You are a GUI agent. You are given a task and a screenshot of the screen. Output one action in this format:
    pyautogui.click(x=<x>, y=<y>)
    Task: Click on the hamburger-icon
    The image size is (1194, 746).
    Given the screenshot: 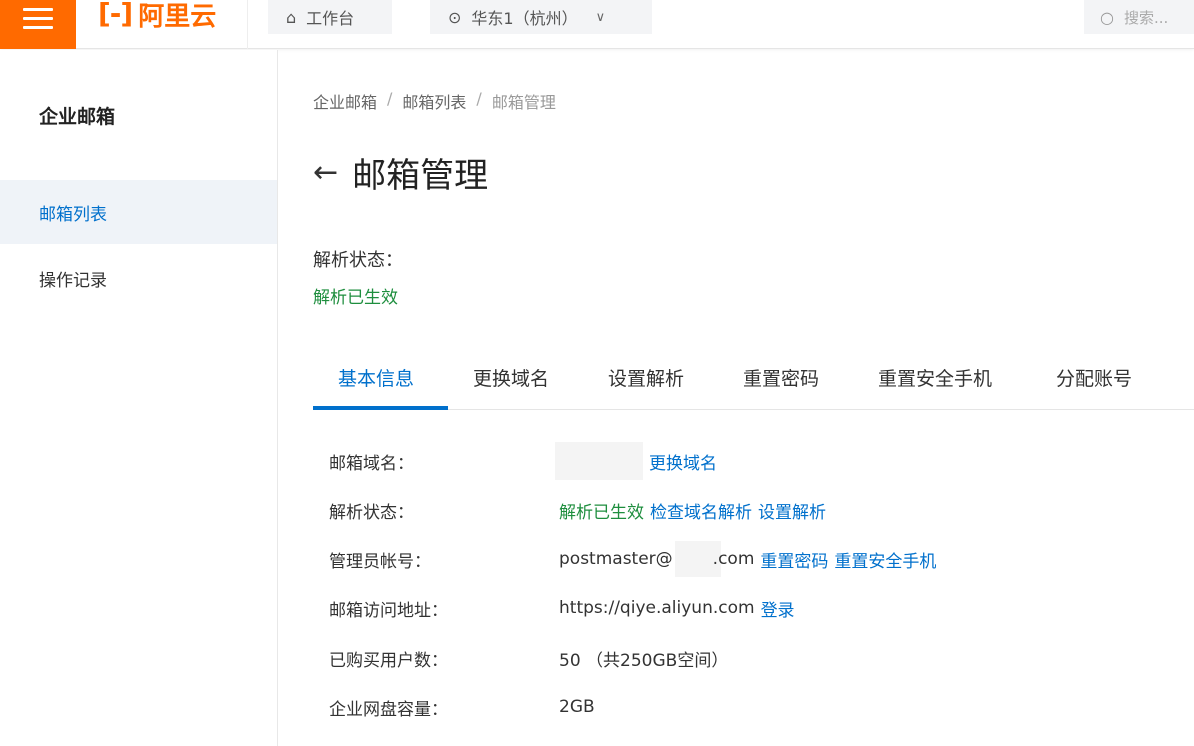 What is the action you would take?
    pyautogui.click(x=38, y=18)
    